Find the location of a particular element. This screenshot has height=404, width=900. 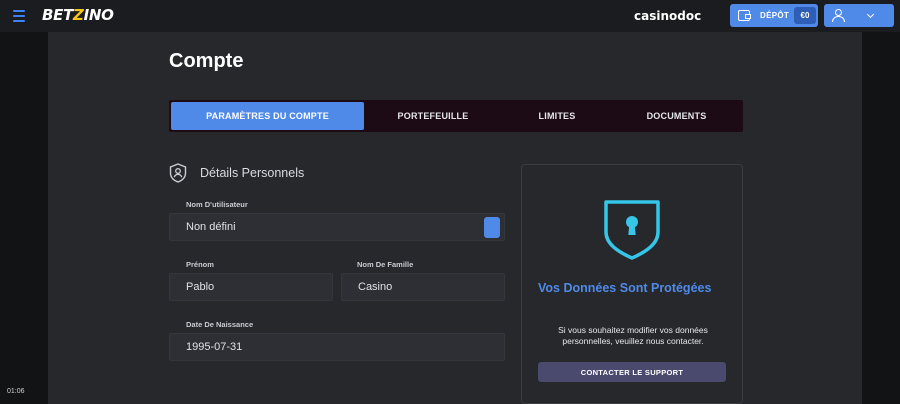

birth-date-field: 1995-07-31 is located at coordinates (337, 347).